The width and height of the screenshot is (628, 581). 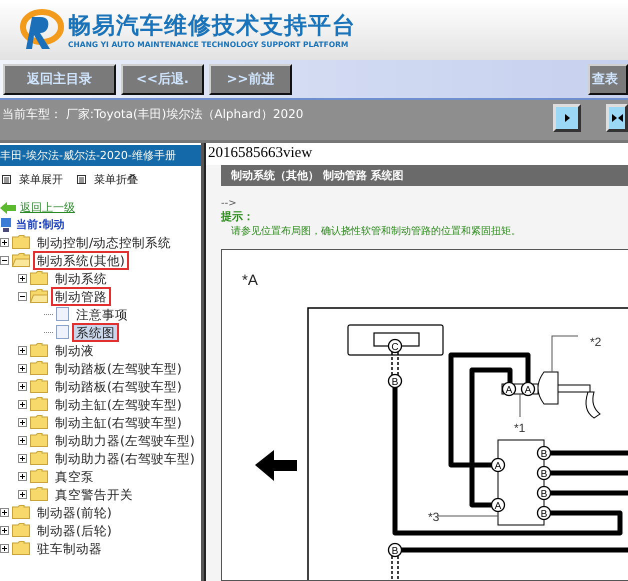 I want to click on platform-title: 畅易汽车维修技术支持平台, so click(x=212, y=26).